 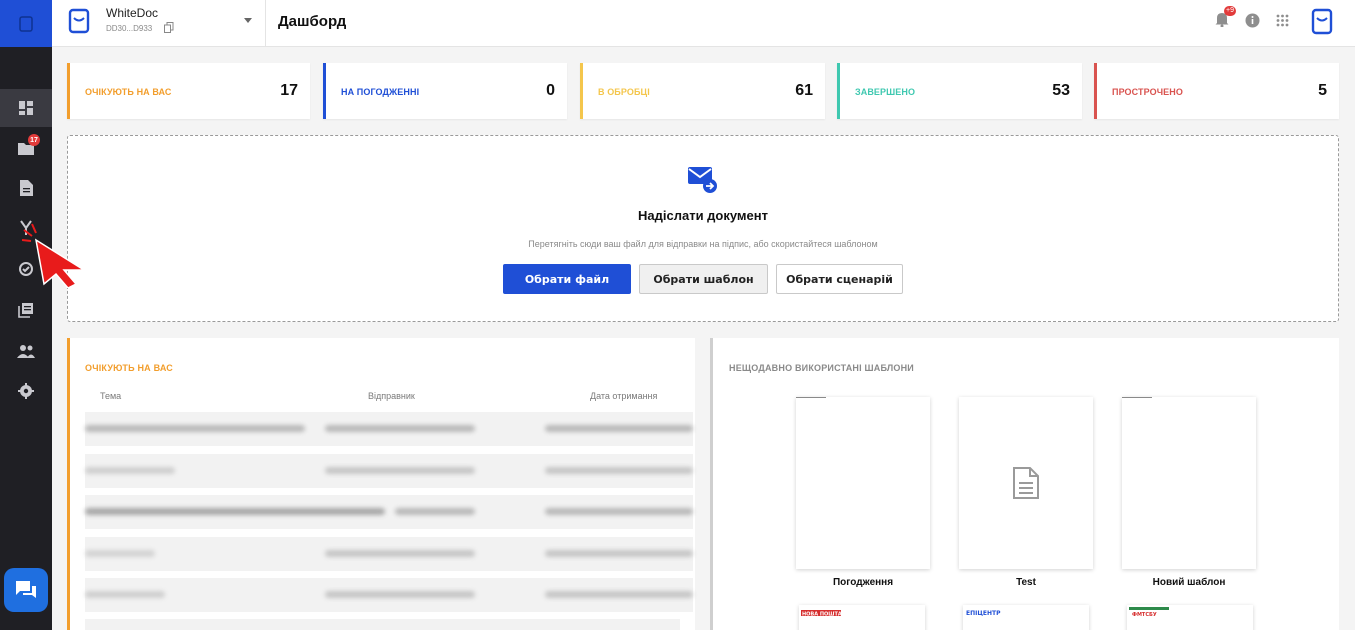 I want to click on profile-button, so click(x=1322, y=24).